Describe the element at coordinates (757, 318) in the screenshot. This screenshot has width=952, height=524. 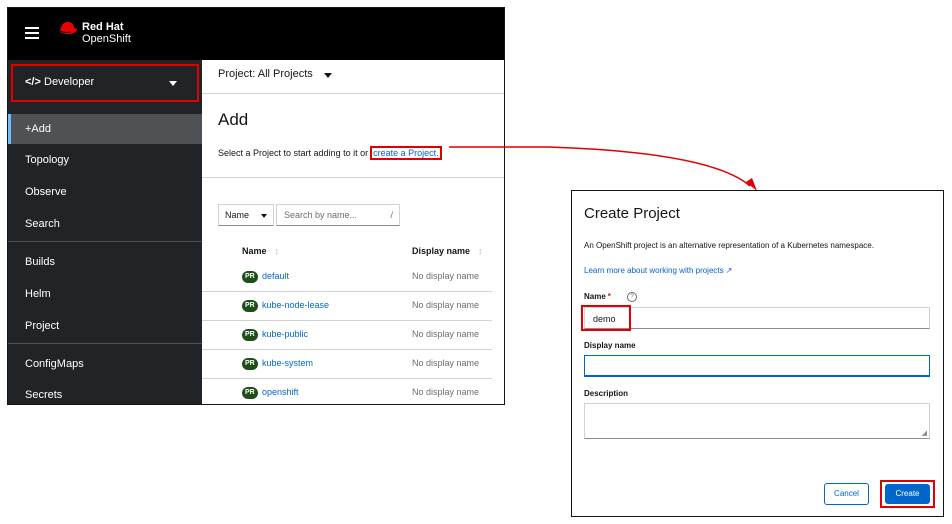
I see `name-field: demo` at that location.